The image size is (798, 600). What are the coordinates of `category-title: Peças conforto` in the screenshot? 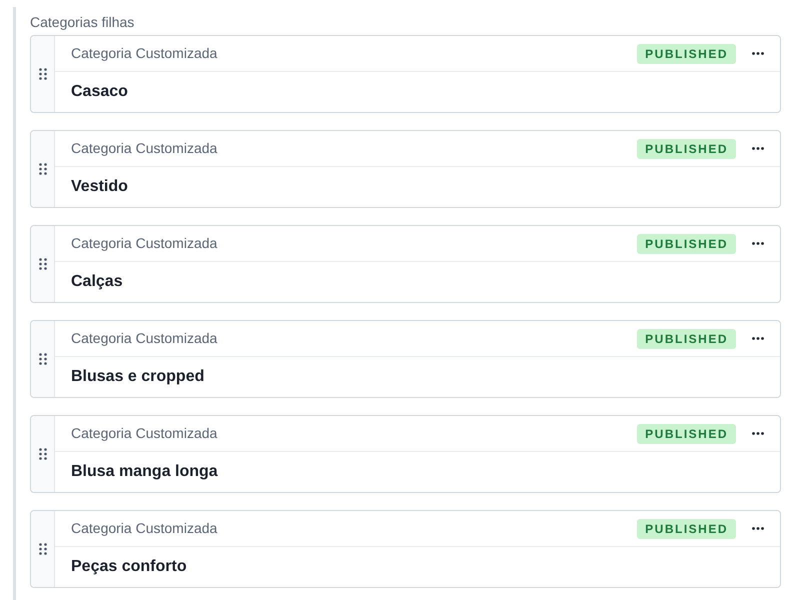 It's located at (129, 567).